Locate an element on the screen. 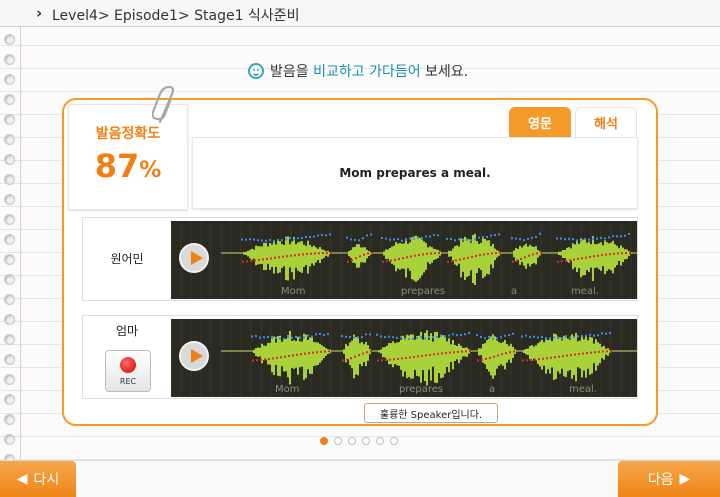  breadcrumb: Level4> Episode1> Stage1 식사준비 is located at coordinates (176, 16).